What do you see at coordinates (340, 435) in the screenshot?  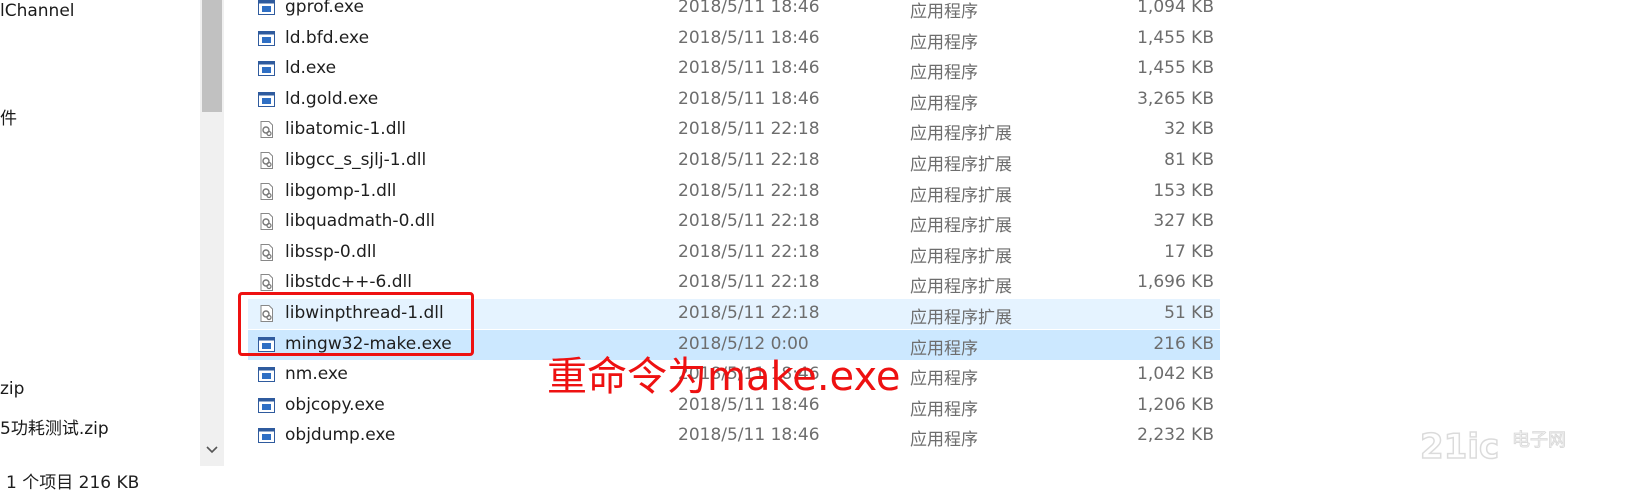 I see `file-name: objdump.exe` at bounding box center [340, 435].